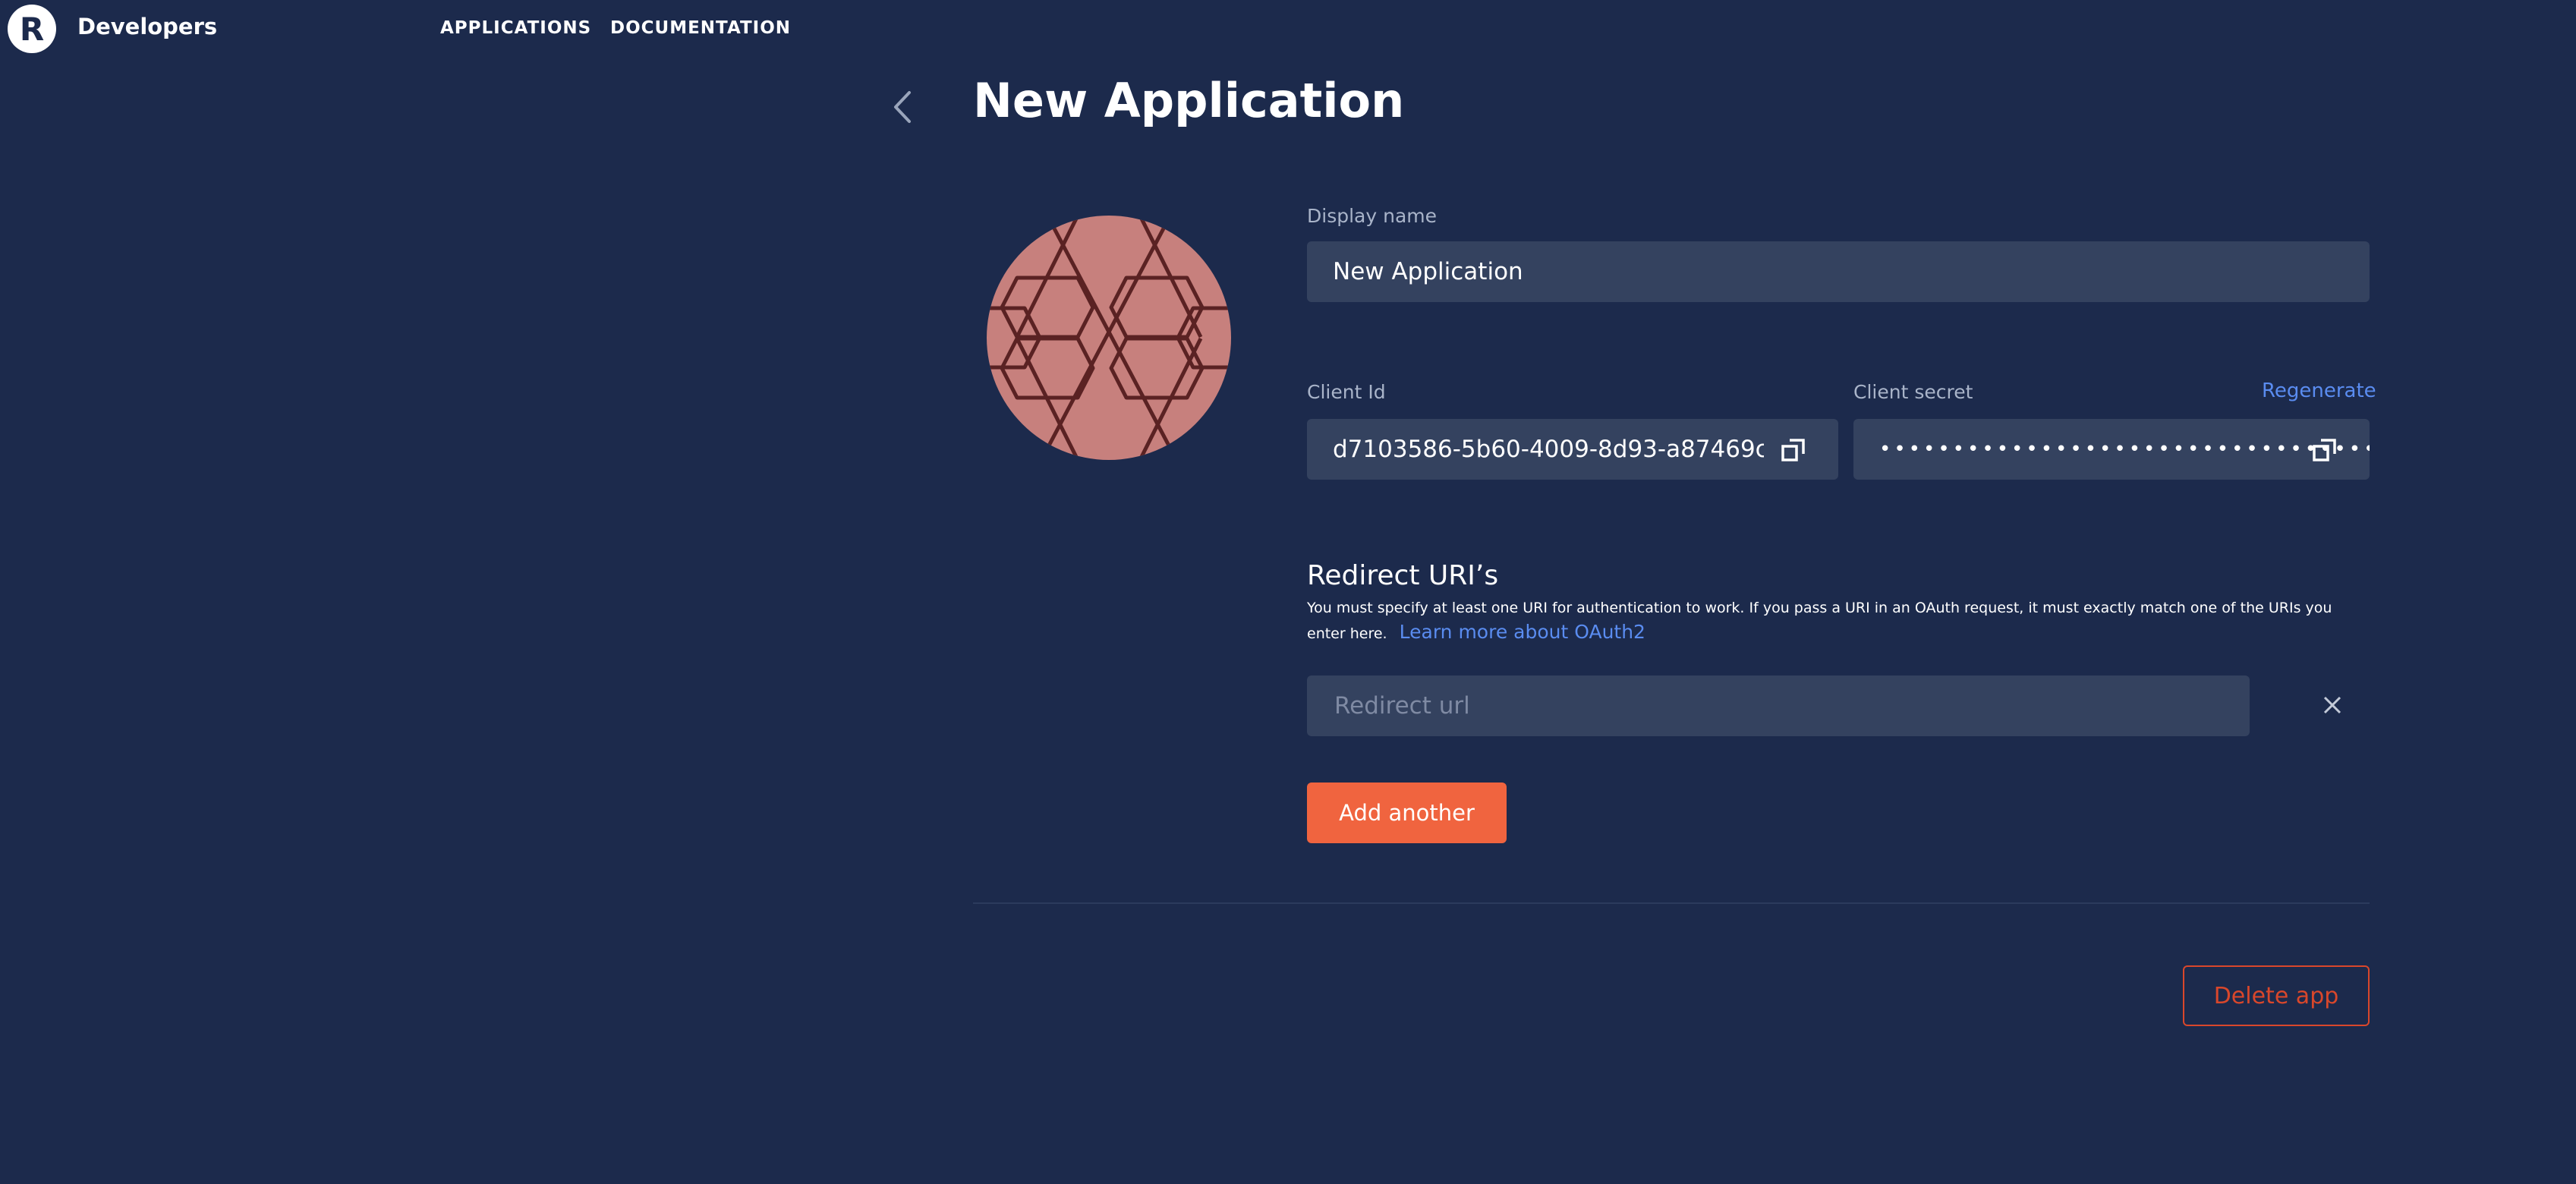  I want to click on delete-app-button: Delete app, so click(2276, 995).